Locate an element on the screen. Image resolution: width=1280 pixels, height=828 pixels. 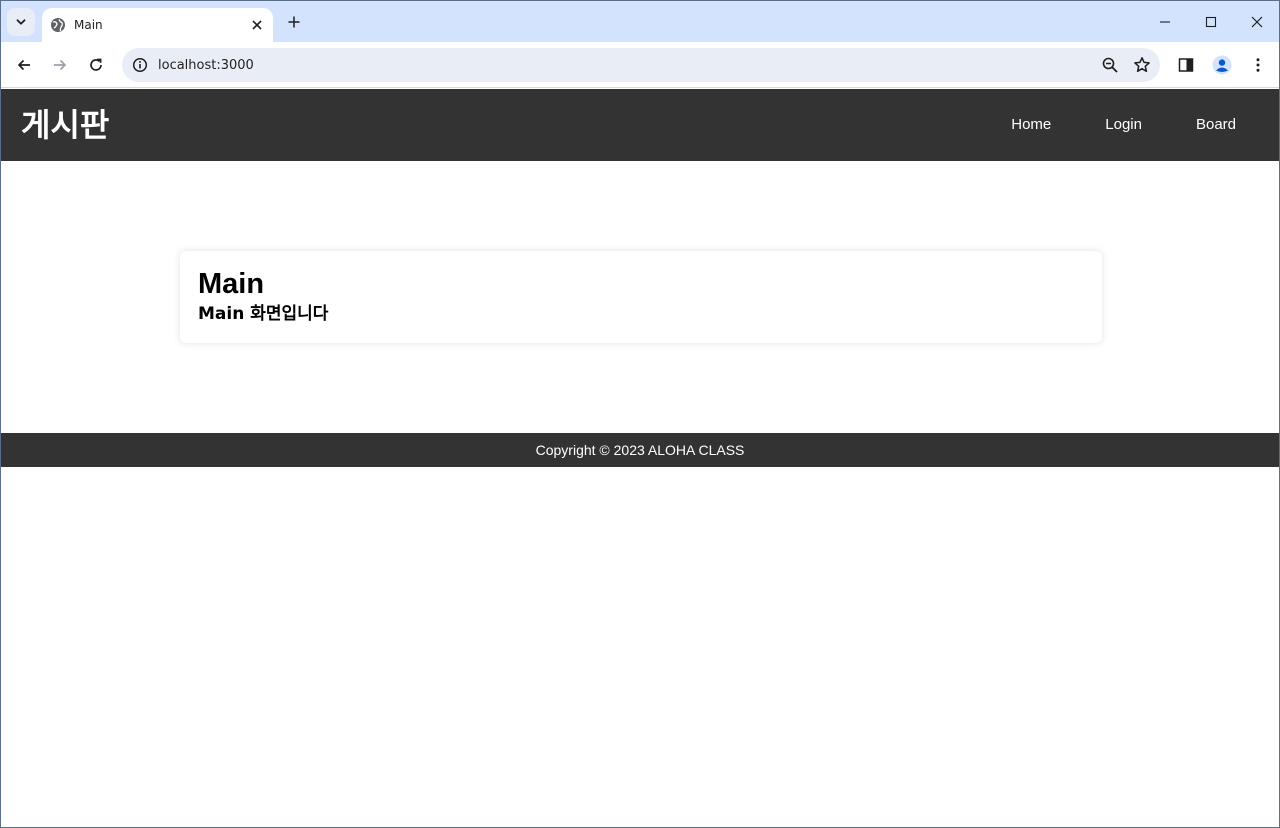
site-navbar: 게시판 Home Login Board is located at coordinates (640, 125).